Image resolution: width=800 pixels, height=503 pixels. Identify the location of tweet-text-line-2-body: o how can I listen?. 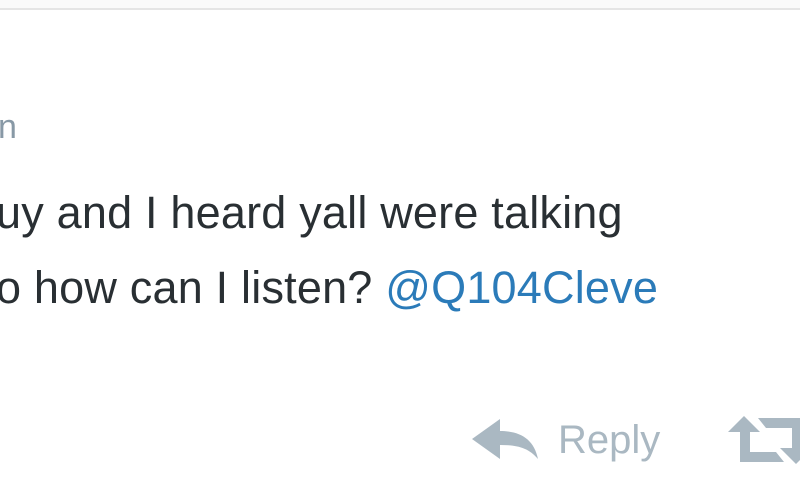
(193, 287).